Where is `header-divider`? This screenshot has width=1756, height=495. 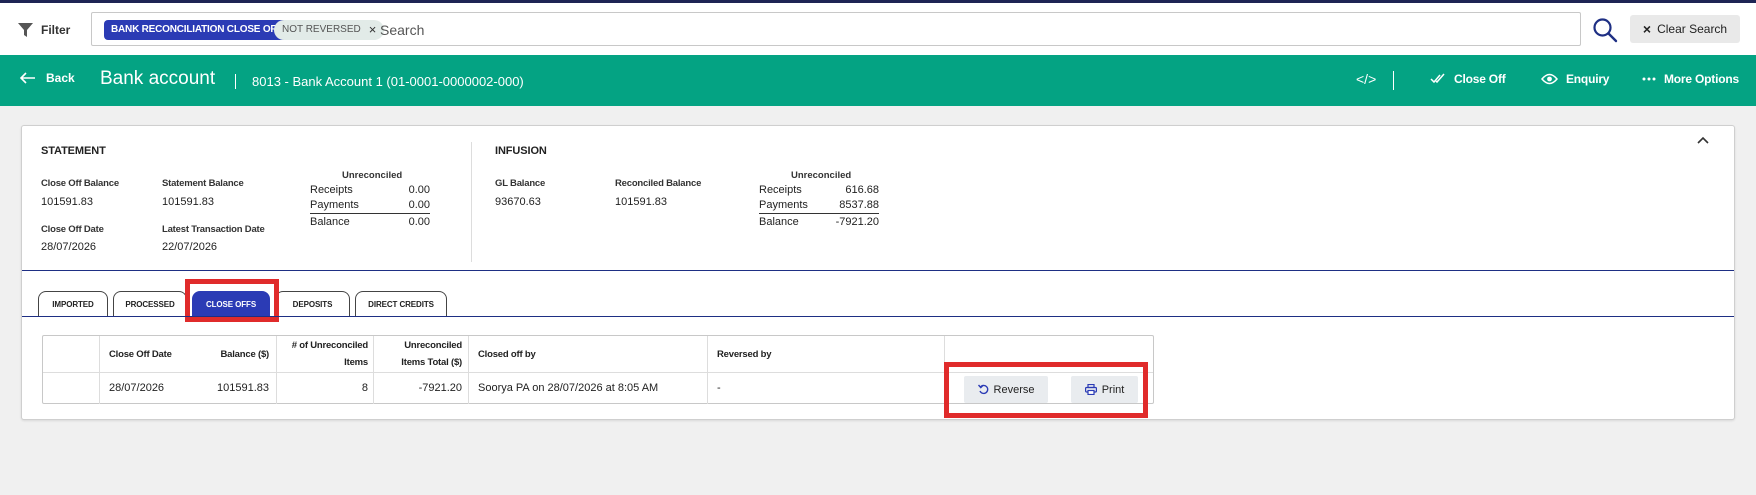 header-divider is located at coordinates (1393, 80).